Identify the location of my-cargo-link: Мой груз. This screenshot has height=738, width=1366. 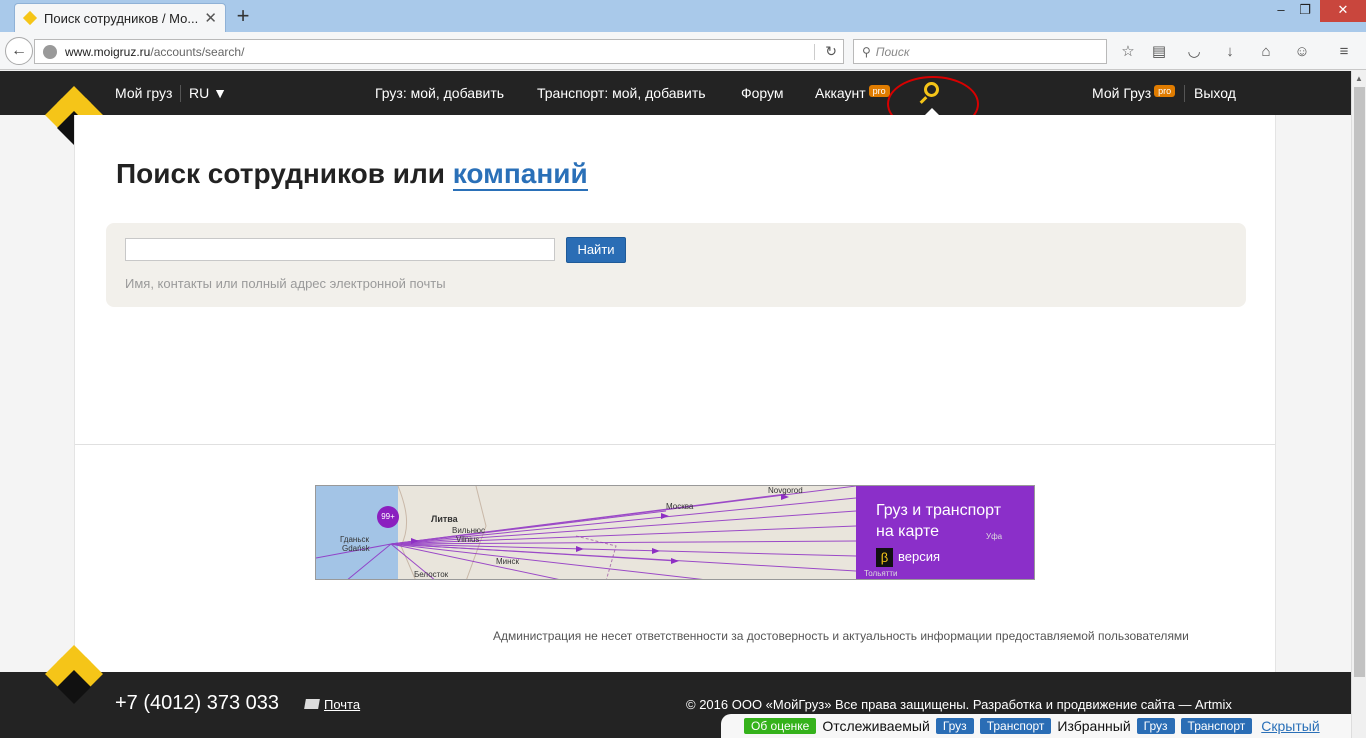
(143, 93).